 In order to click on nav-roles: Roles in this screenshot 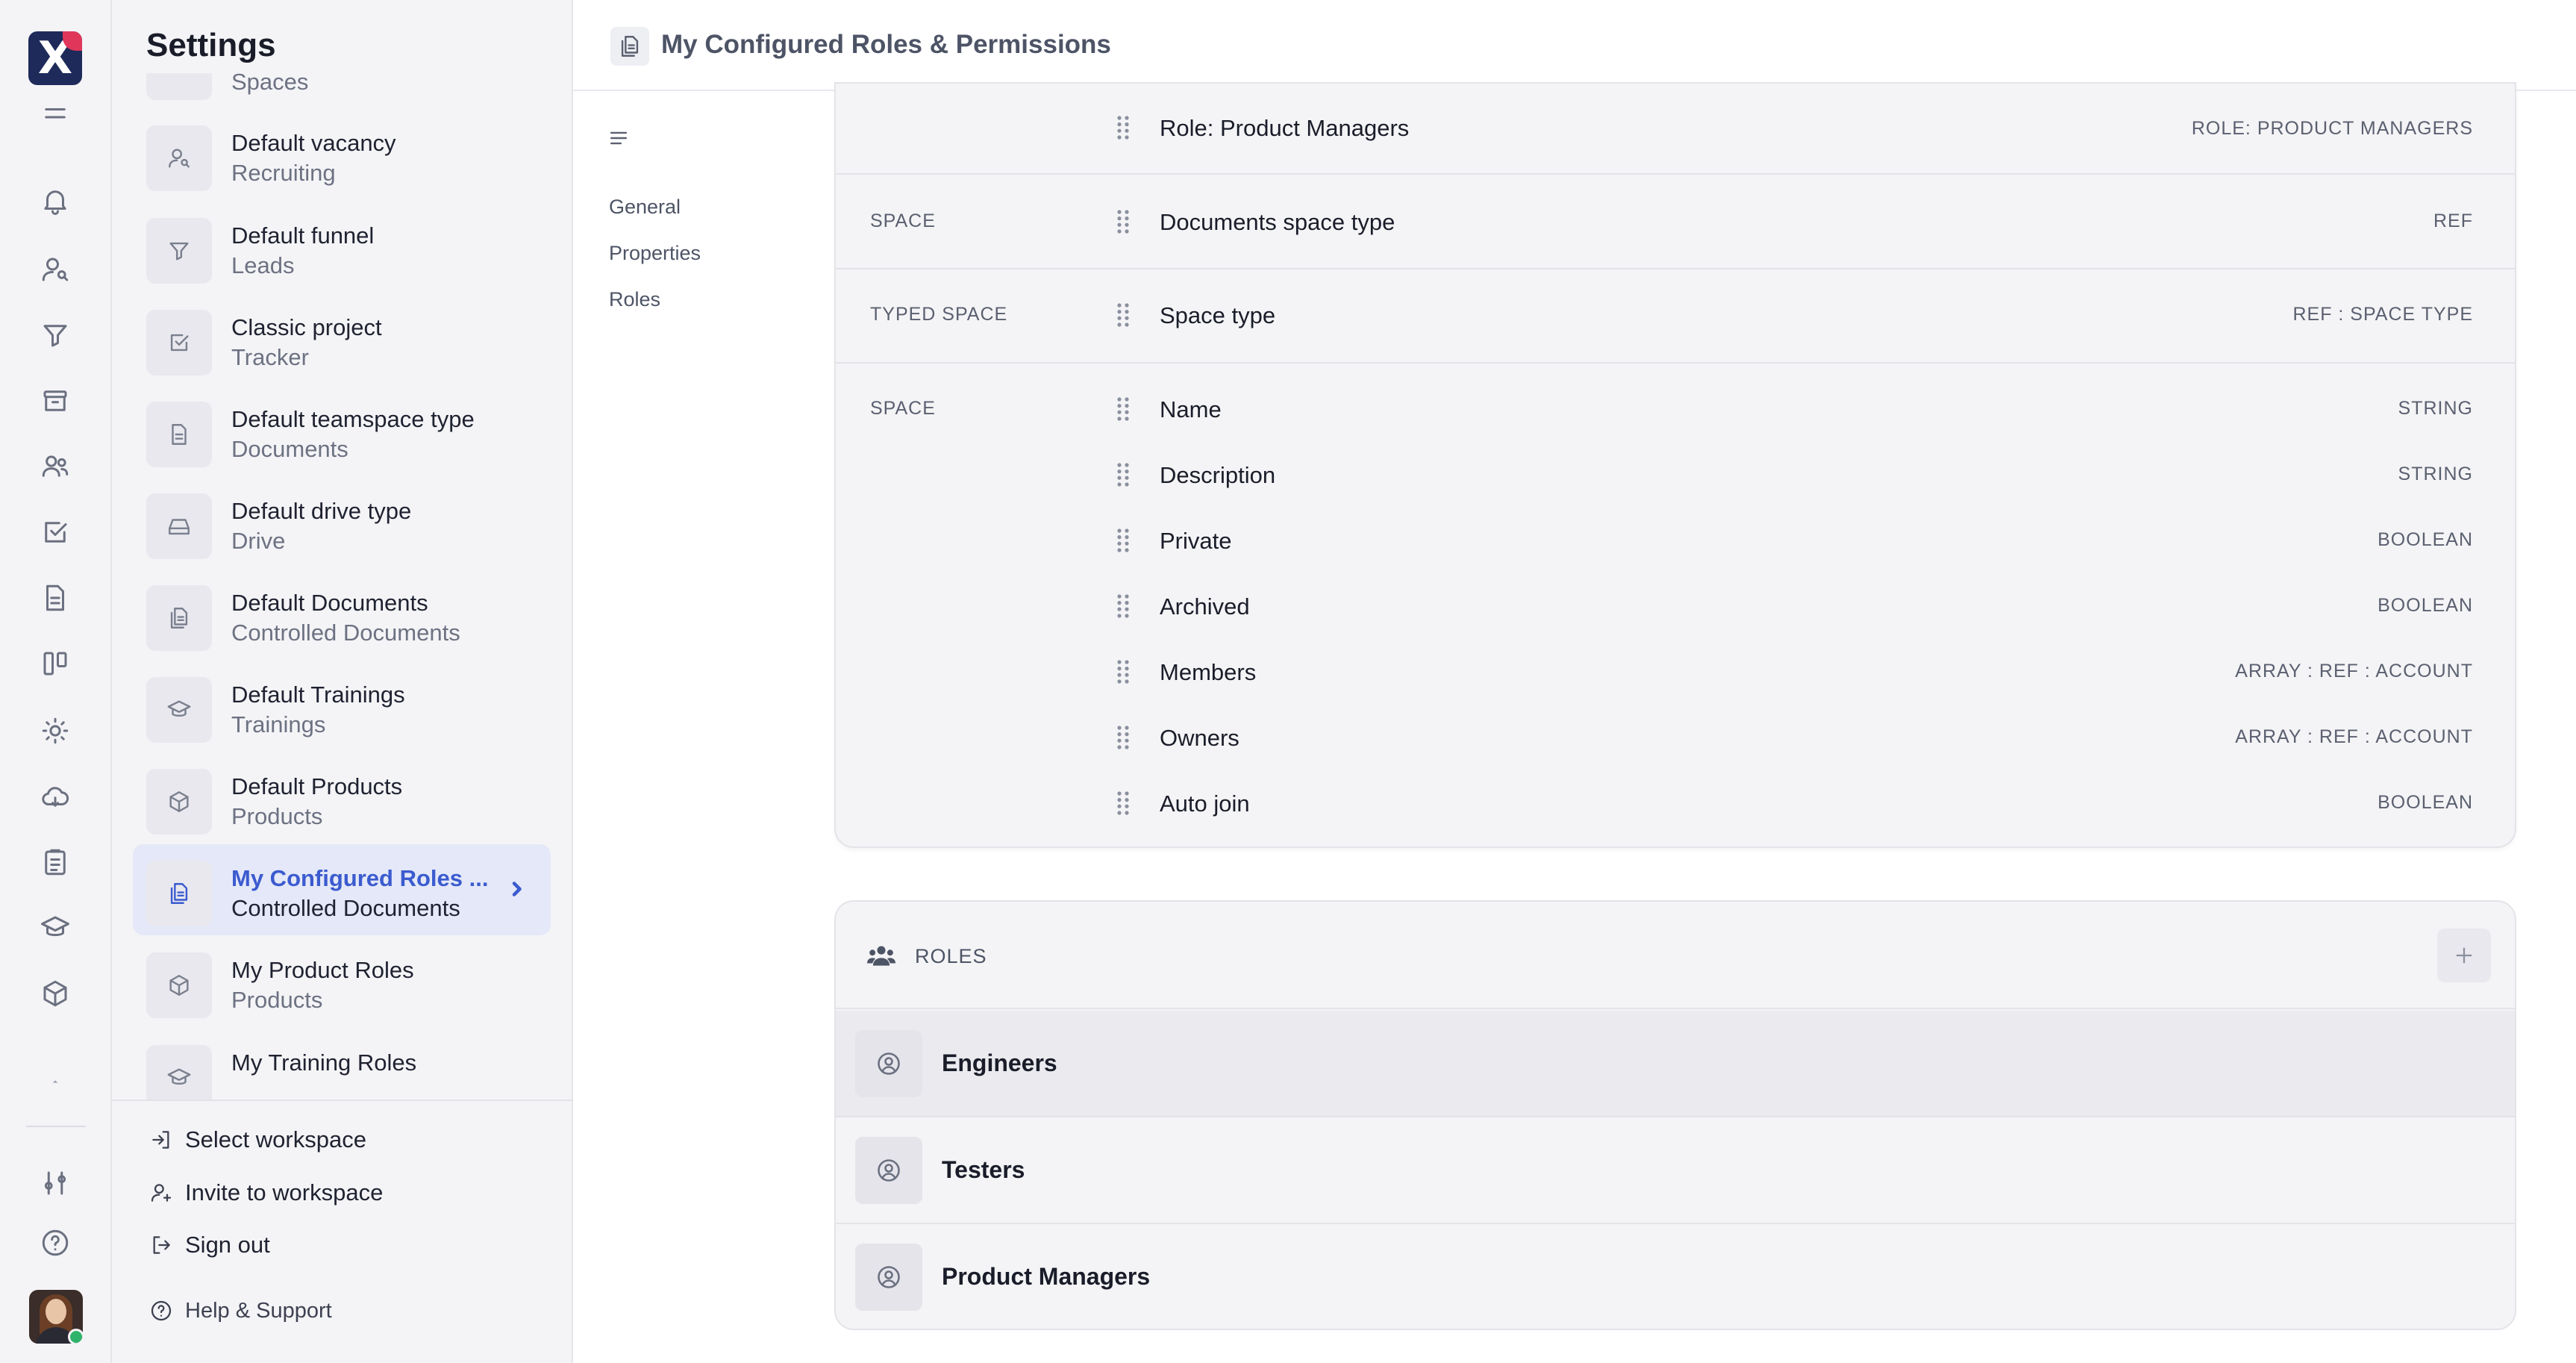, I will do `click(634, 299)`.